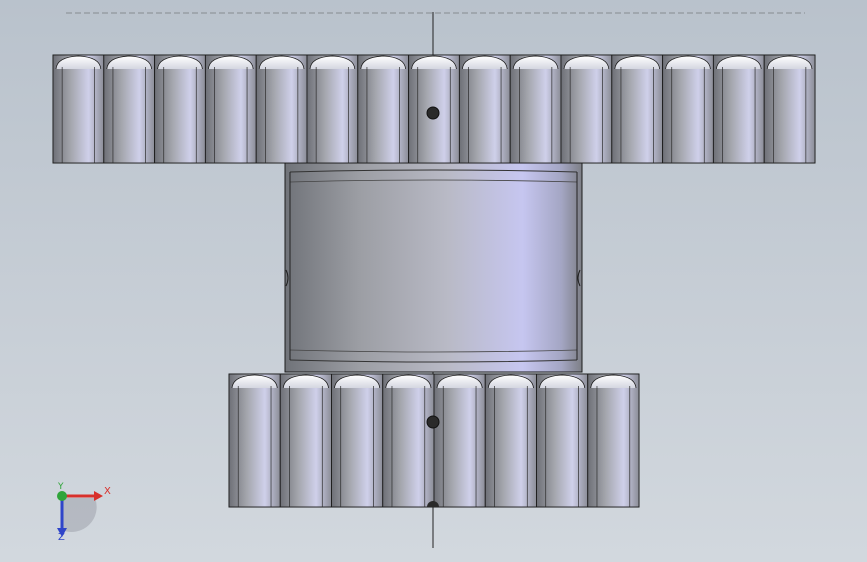  I want to click on triad-x-label: X, so click(107, 491).